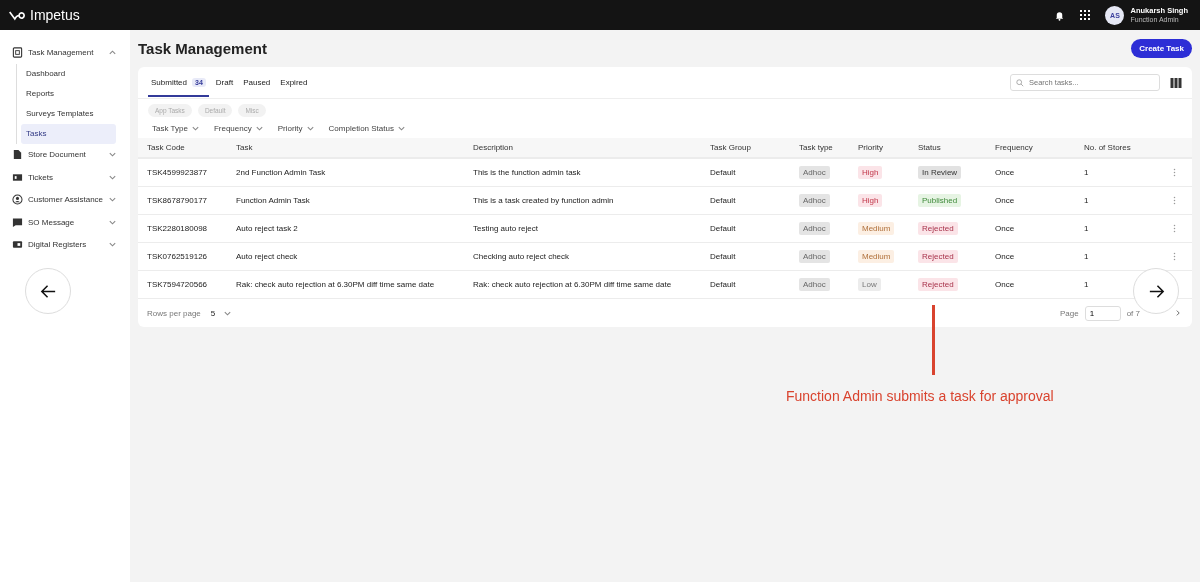  Describe the element at coordinates (68, 93) in the screenshot. I see `sidebar-subitem: Reports` at that location.